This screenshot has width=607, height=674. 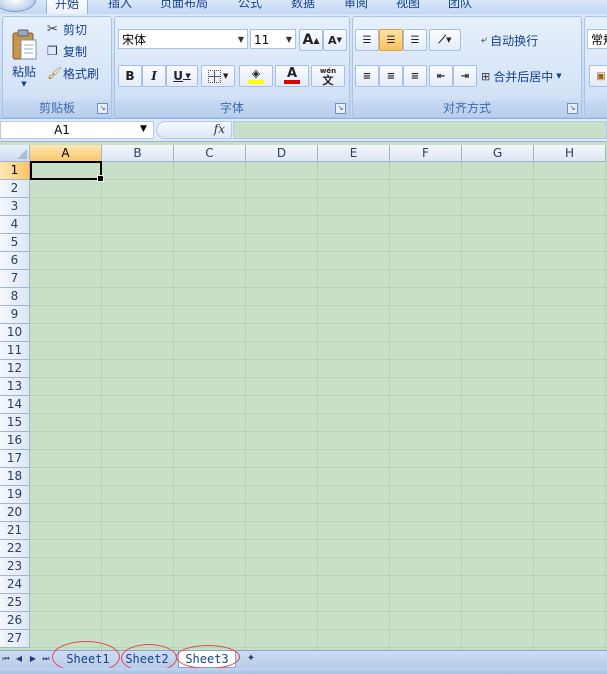 What do you see at coordinates (256, 76) in the screenshot?
I see `fill-color-button: ◈` at bounding box center [256, 76].